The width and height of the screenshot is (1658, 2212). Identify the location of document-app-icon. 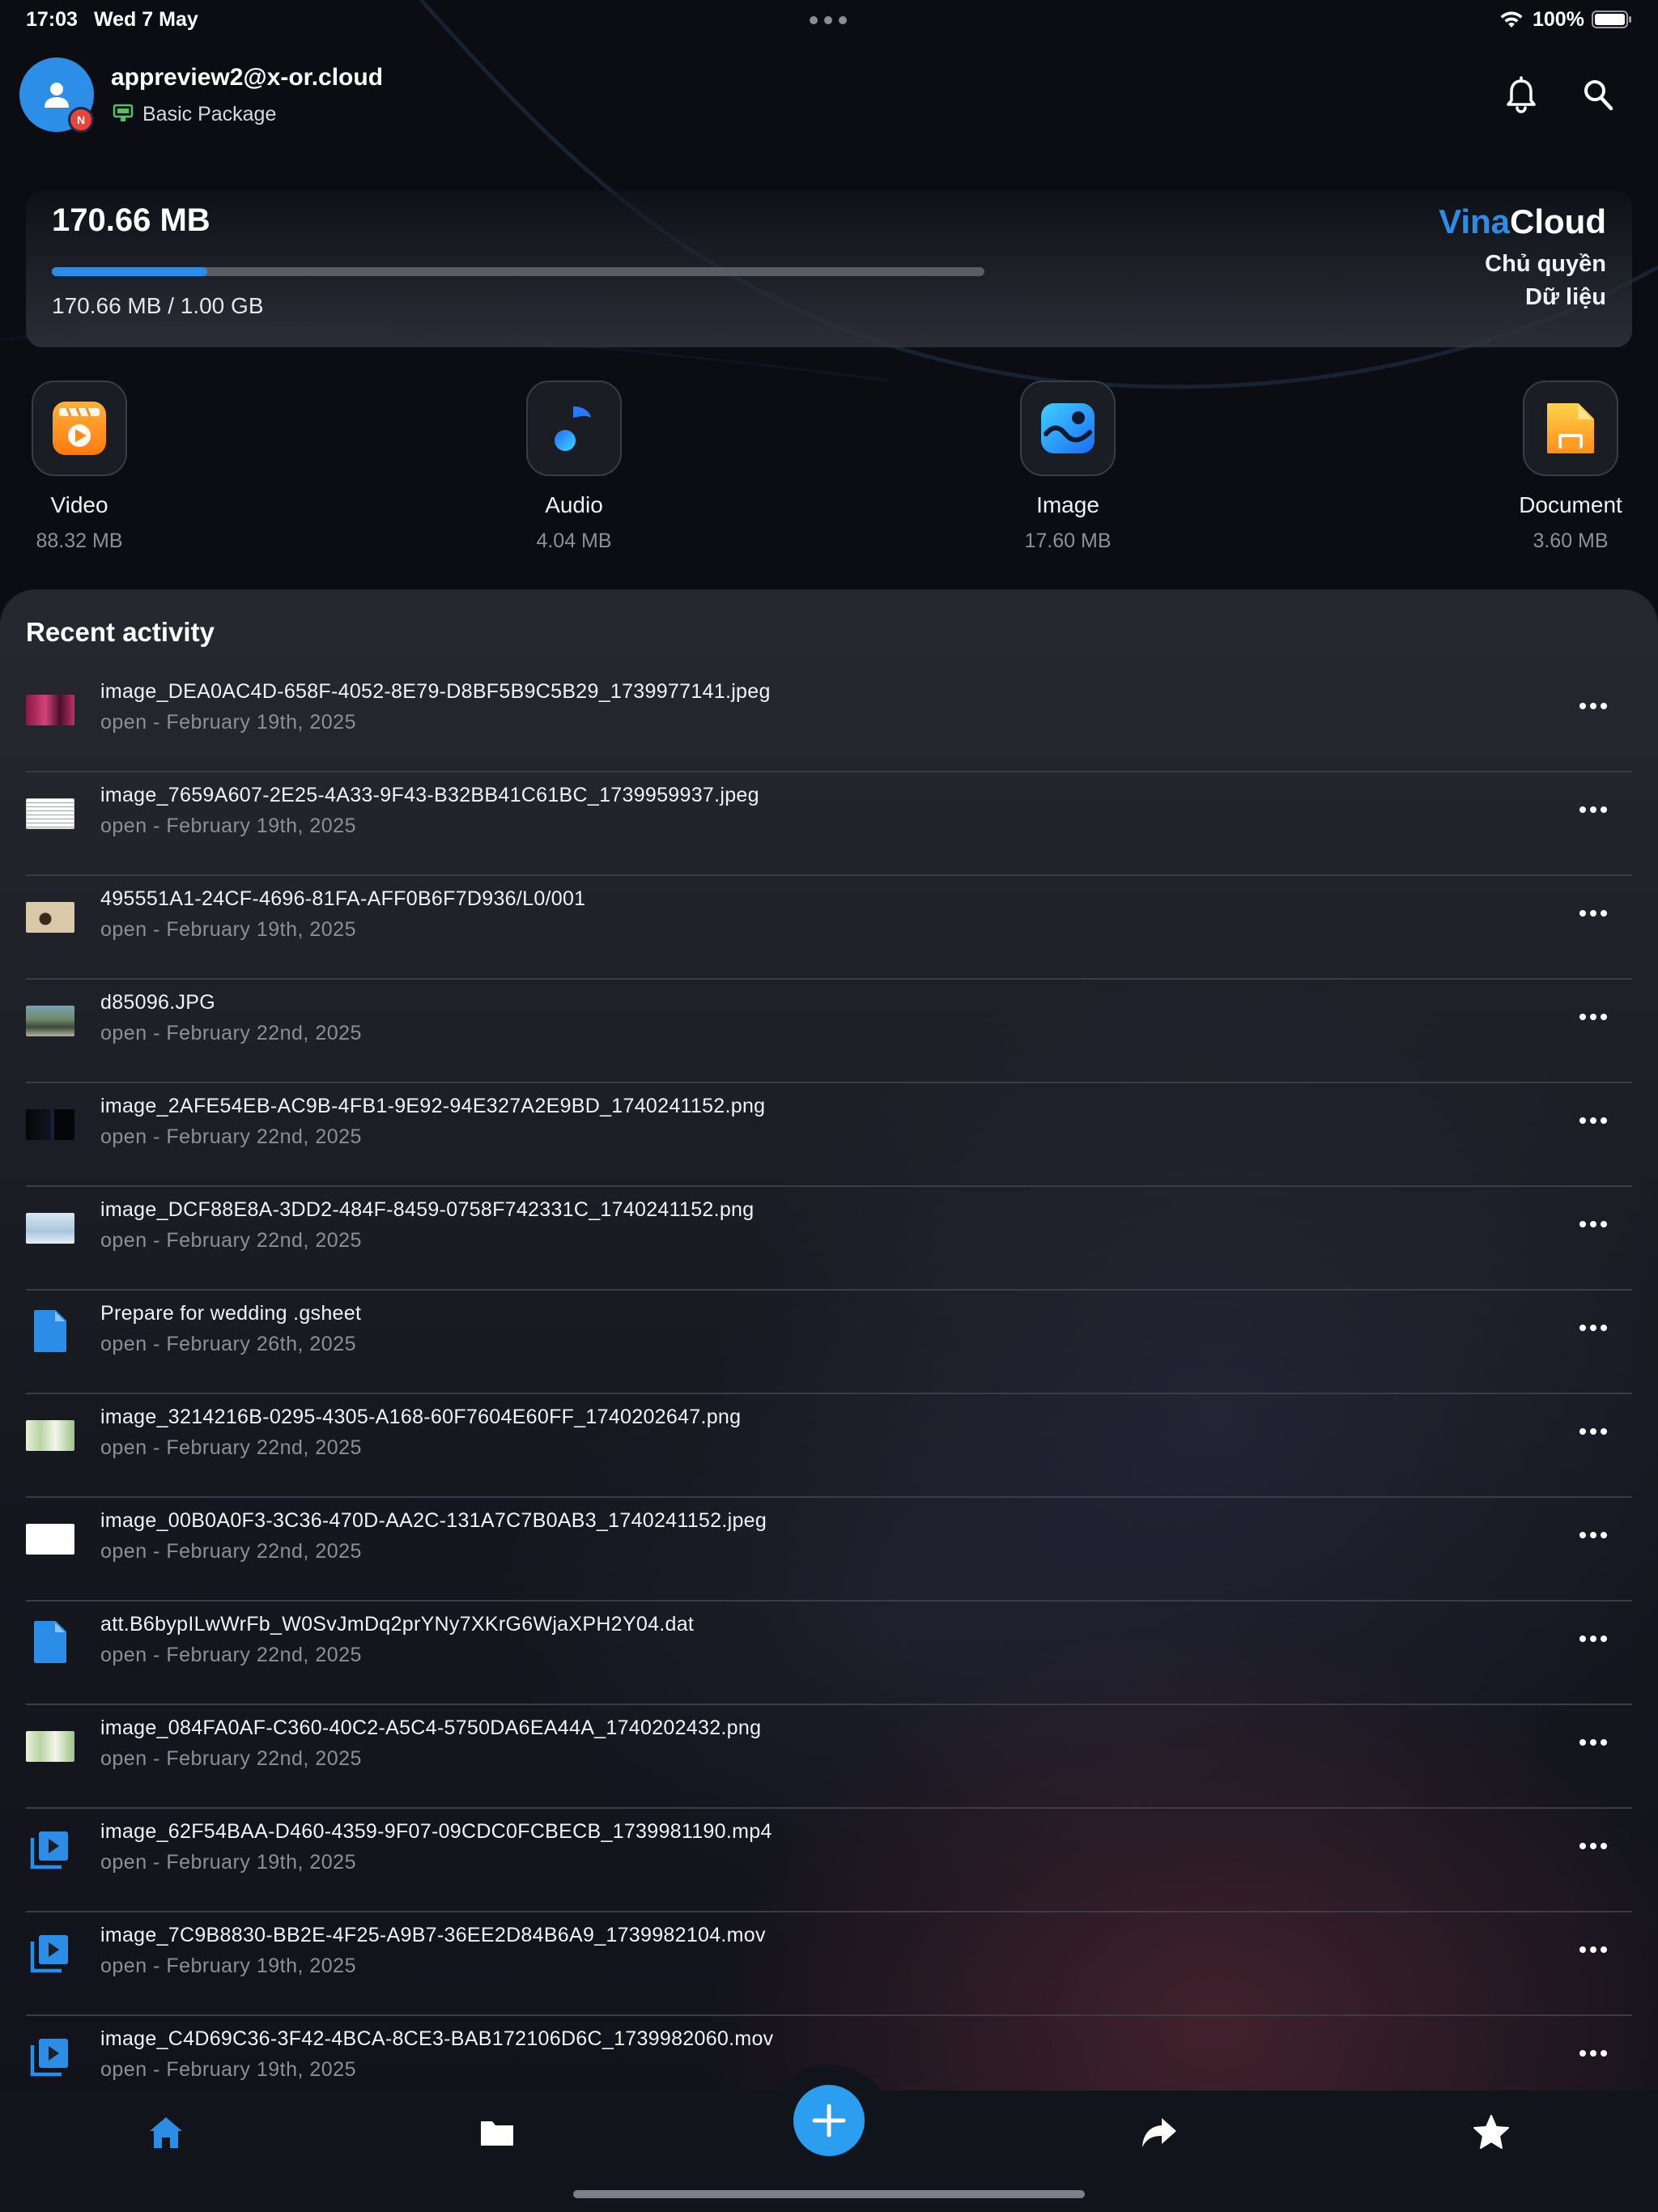
(1570, 428).